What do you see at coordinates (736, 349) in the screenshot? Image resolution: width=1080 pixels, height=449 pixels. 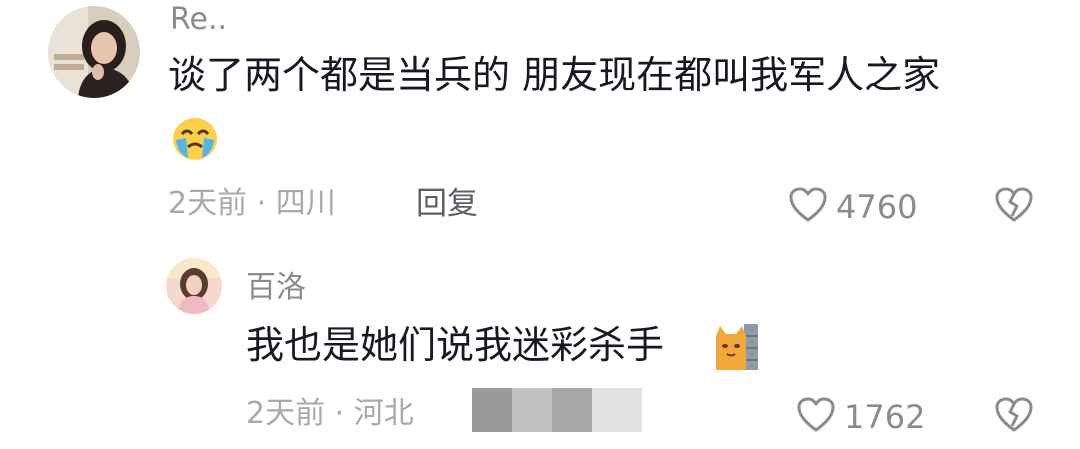 I see `cat-icon` at bounding box center [736, 349].